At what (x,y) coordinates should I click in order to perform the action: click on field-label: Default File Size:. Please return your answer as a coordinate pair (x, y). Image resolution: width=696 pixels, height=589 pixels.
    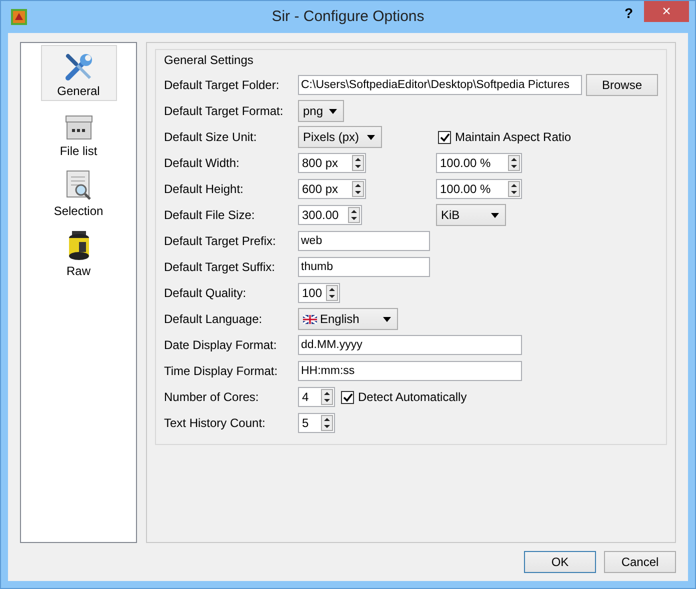
    Looking at the image, I should click on (210, 215).